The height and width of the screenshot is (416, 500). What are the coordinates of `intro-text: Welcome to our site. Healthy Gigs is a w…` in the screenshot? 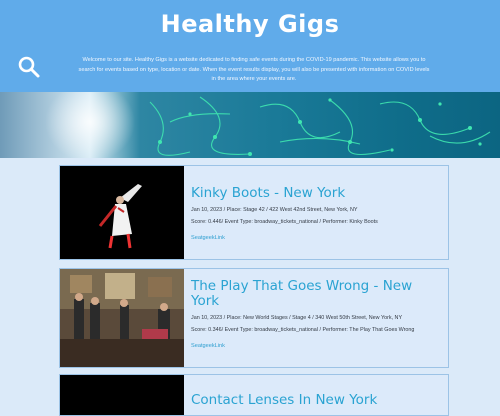 It's located at (254, 69).